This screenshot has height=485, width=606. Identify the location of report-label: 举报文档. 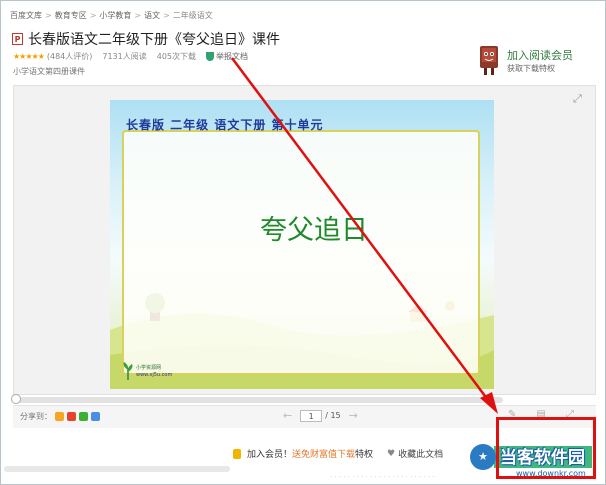
(232, 56).